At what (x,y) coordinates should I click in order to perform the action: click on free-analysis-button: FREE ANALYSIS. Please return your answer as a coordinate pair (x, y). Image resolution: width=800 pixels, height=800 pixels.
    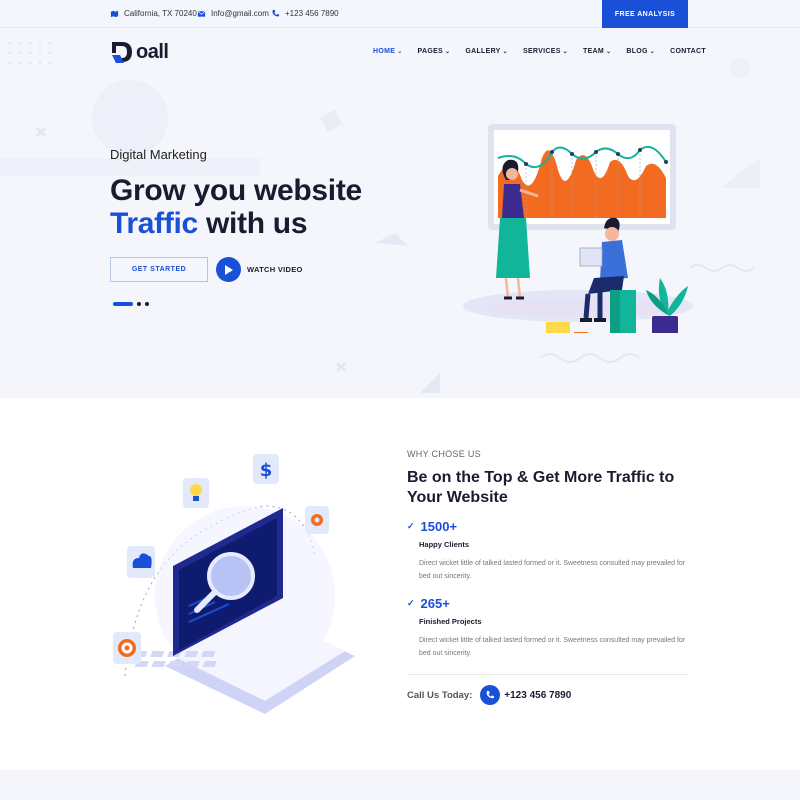
    Looking at the image, I should click on (645, 14).